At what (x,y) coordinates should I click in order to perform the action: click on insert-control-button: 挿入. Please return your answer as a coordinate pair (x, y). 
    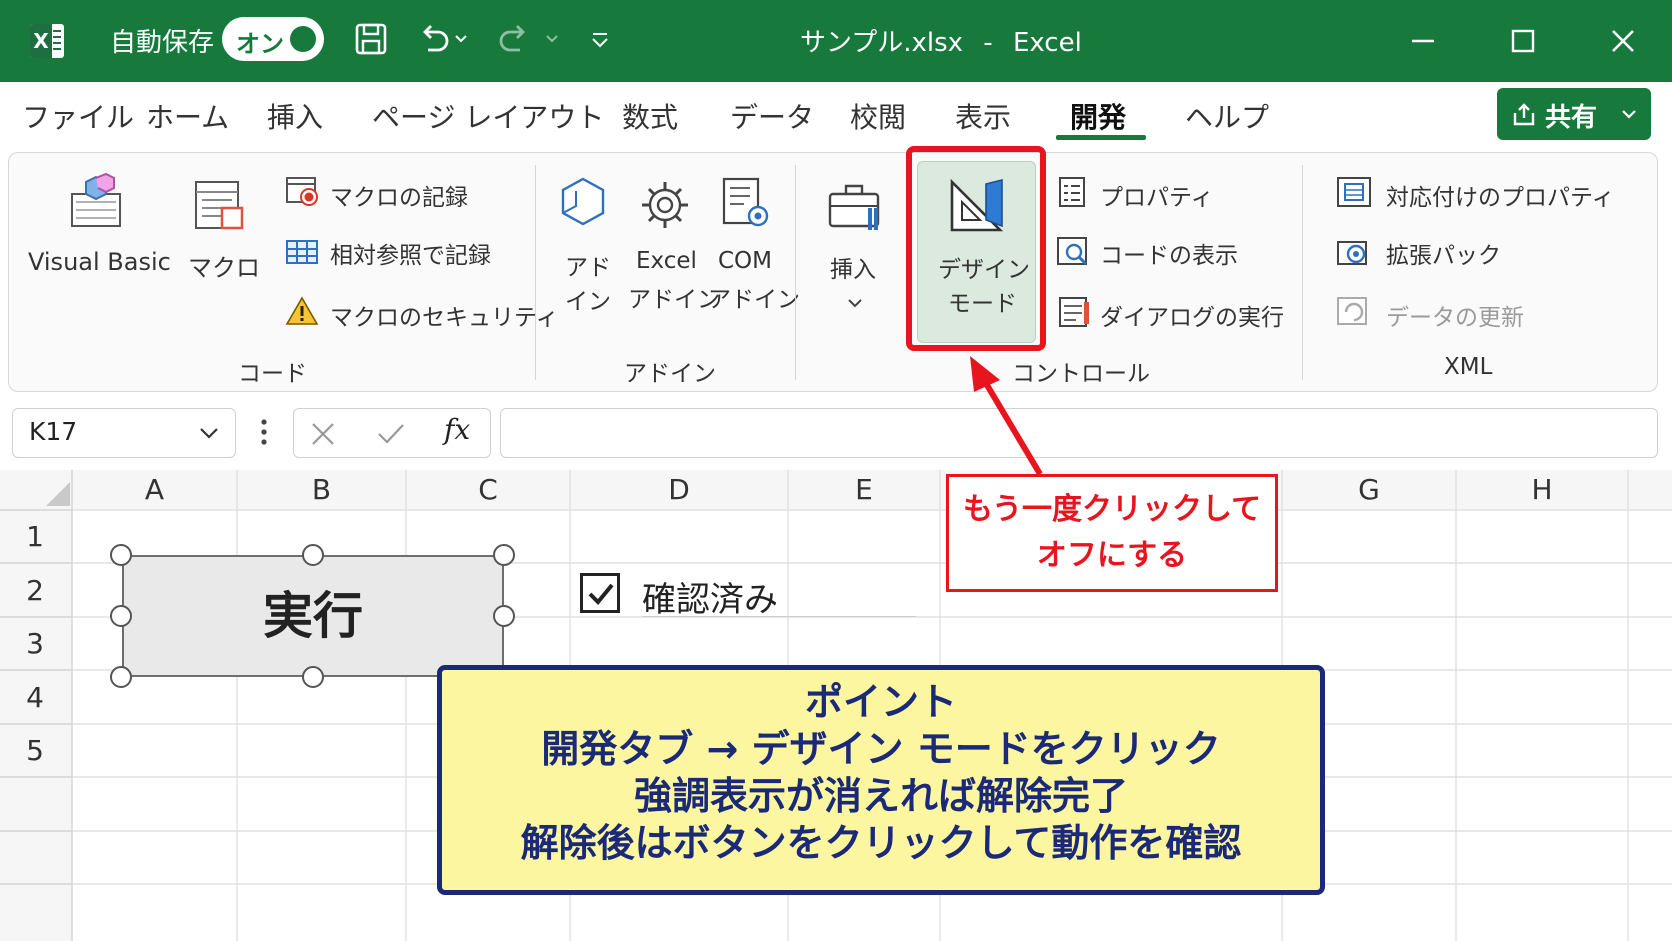
    Looking at the image, I should click on (853, 267).